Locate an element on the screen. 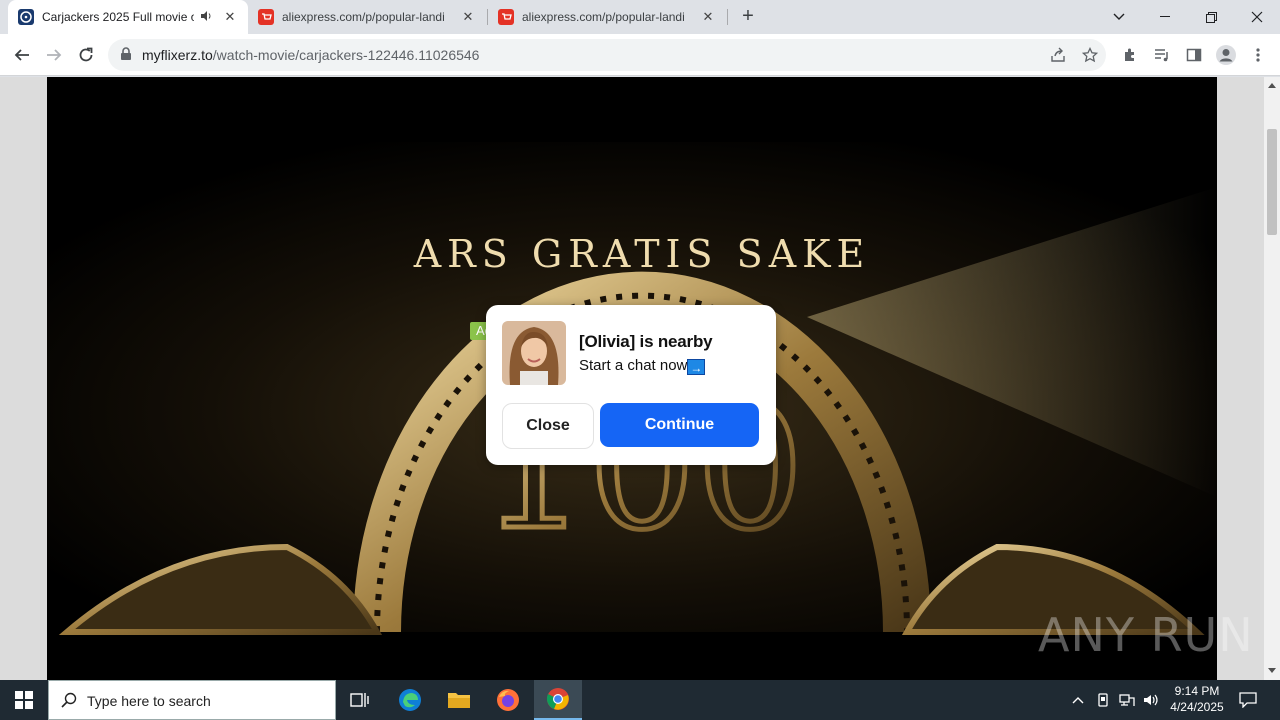 The image size is (1280, 720). back-arrow-icon is located at coordinates (21, 55).